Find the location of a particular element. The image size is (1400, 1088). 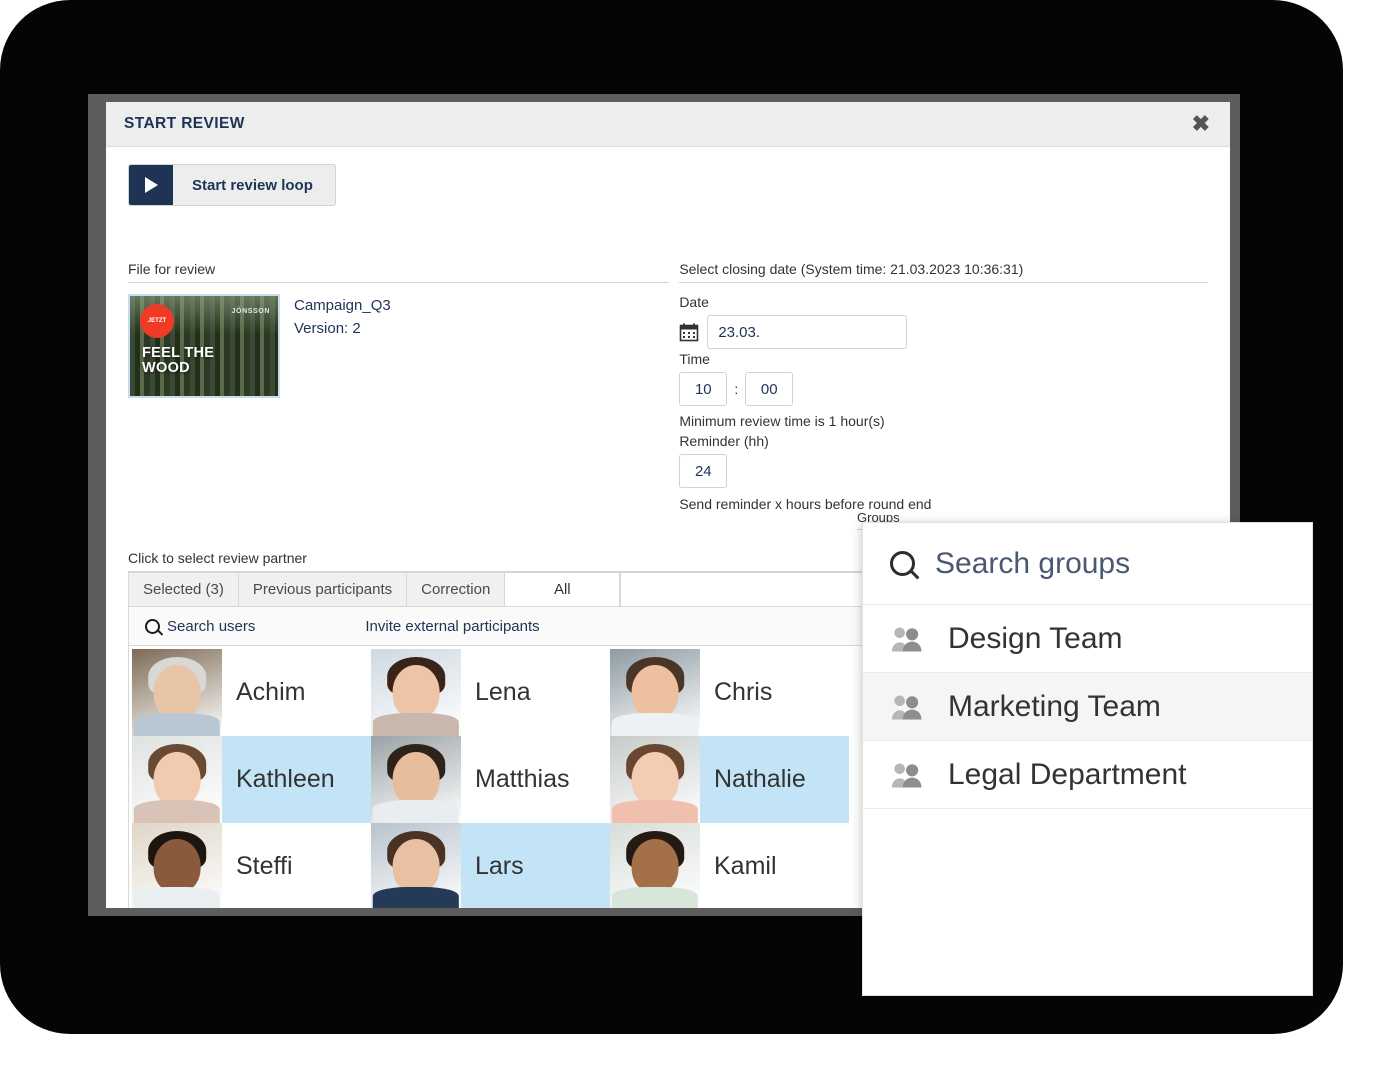

start-review-loop-button: Start review loop is located at coordinates (232, 185).